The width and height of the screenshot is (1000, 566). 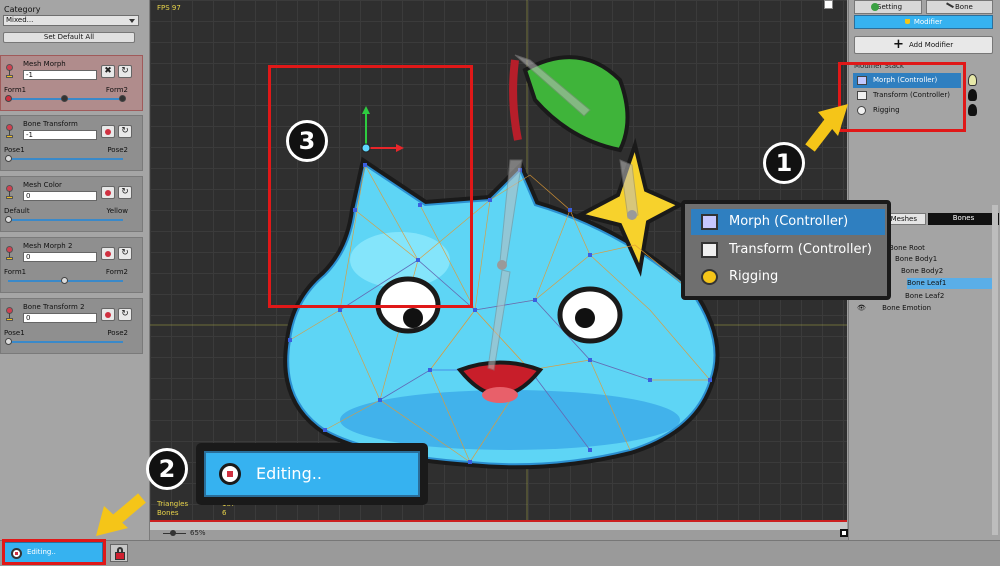 I want to click on tab-setting-label: Setting, so click(x=890, y=7).